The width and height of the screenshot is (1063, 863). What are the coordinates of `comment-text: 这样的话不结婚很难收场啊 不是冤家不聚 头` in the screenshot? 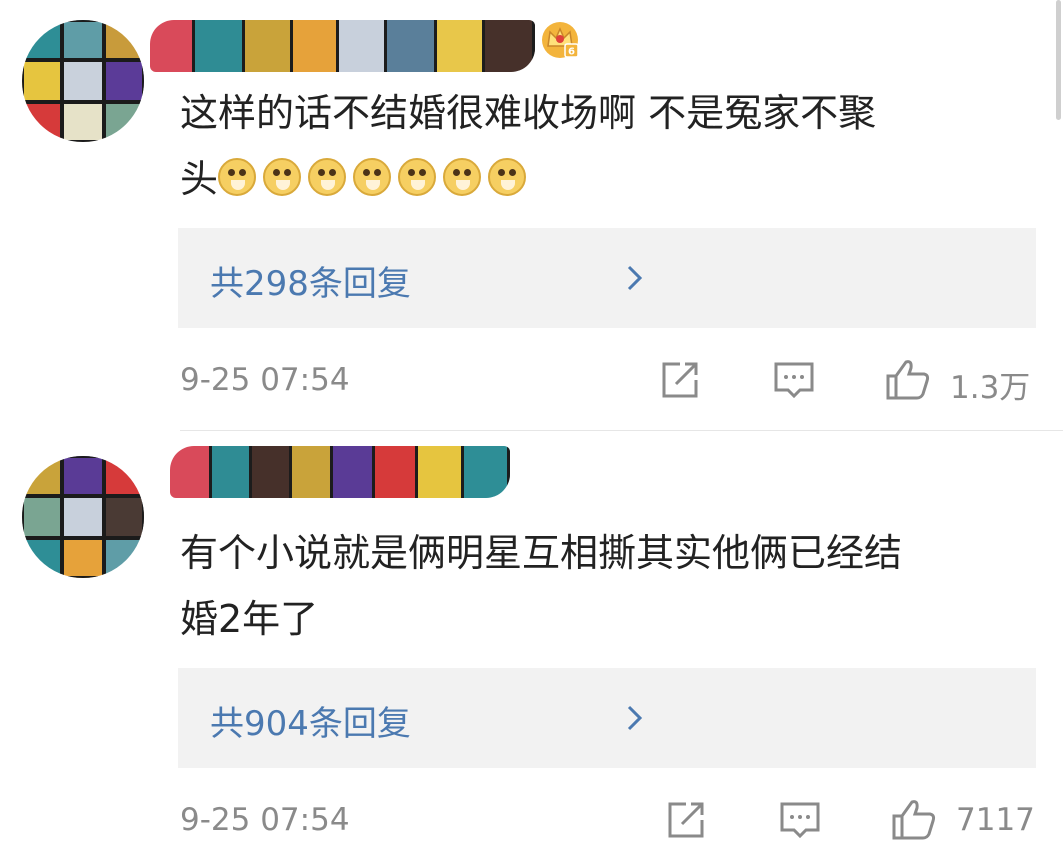 It's located at (610, 146).